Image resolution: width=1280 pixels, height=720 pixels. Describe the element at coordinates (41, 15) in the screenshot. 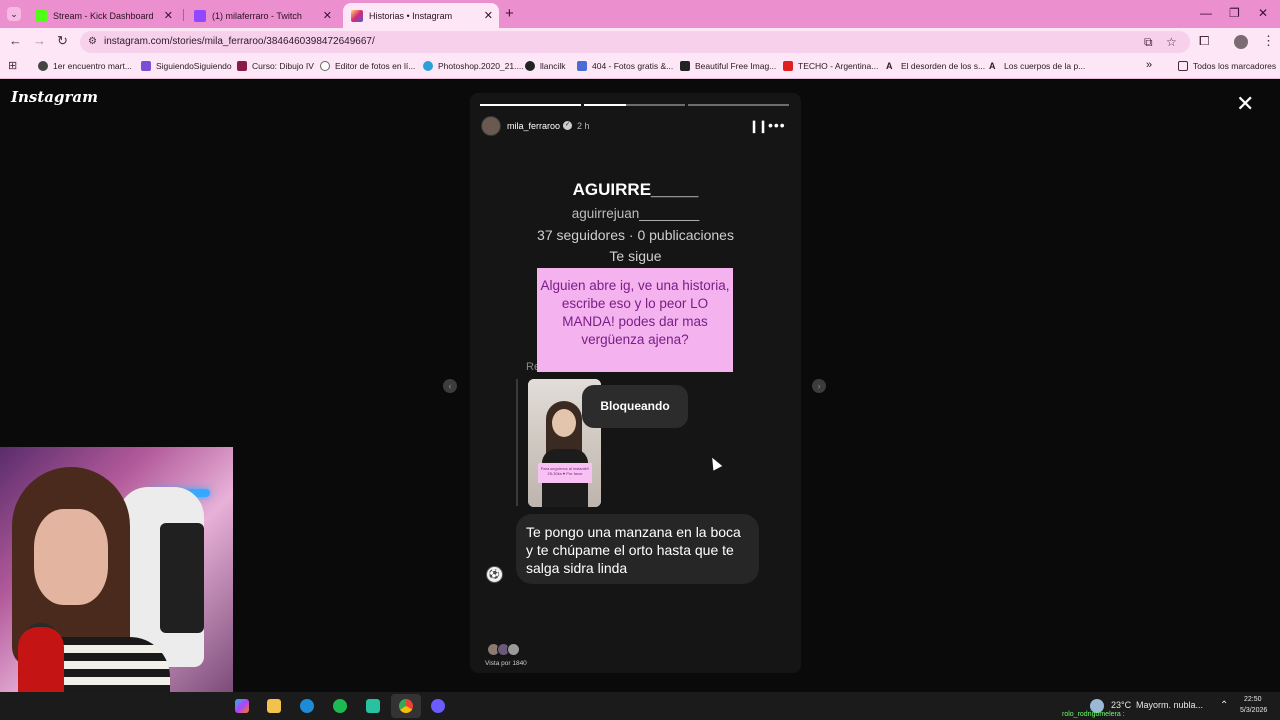

I see `kick-icon` at that location.